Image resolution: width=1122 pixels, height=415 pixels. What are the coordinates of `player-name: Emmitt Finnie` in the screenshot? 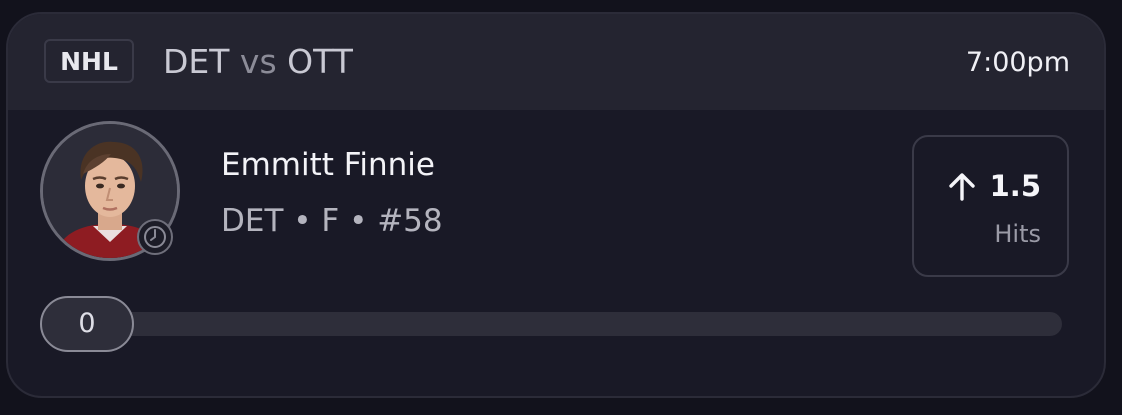 It's located at (328, 165).